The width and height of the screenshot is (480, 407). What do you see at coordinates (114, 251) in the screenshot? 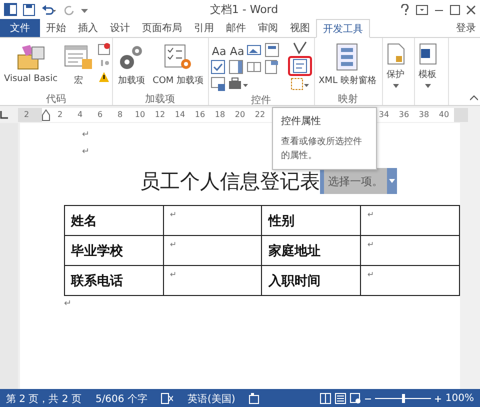
I see `table-cell: 毕业学校` at bounding box center [114, 251].